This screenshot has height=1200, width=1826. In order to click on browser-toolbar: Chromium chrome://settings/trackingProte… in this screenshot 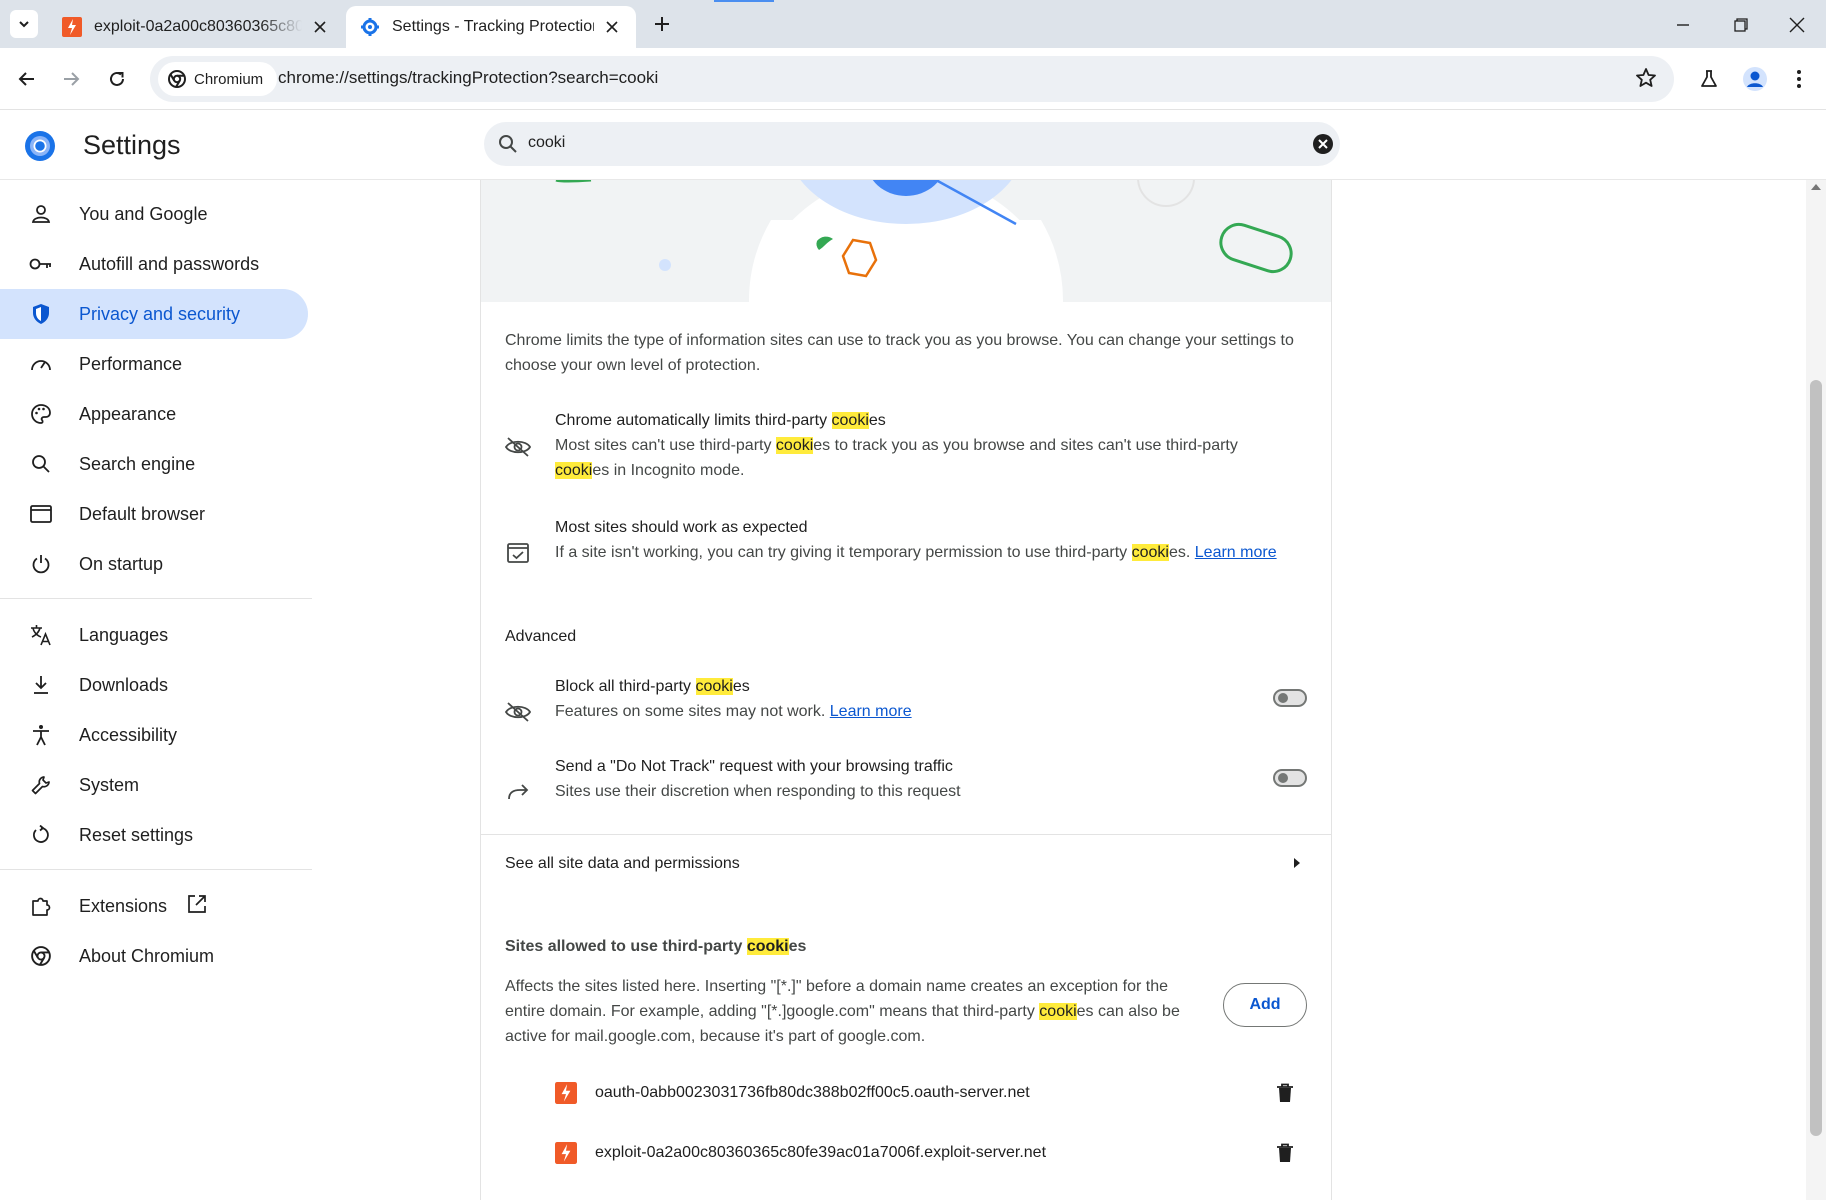, I will do `click(913, 79)`.